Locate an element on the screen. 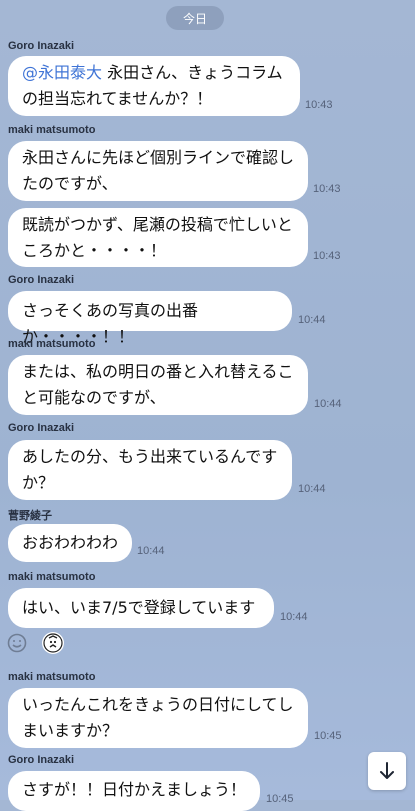 This screenshot has height=811, width=415. message-text: あしたの分、もう出来ているんですか？ is located at coordinates (150, 469).